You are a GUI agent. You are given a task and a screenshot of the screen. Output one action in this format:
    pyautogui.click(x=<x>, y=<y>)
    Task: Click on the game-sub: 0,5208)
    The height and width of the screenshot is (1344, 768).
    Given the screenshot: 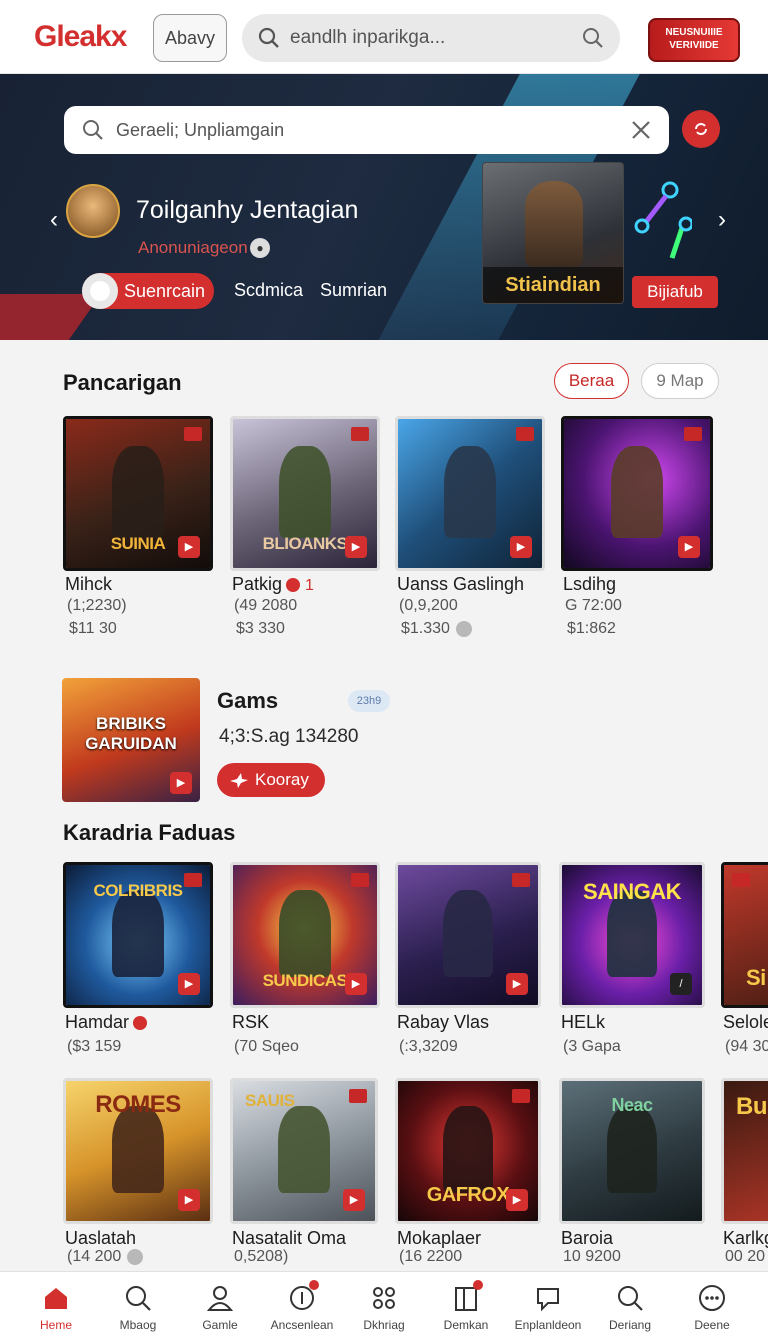 What is the action you would take?
    pyautogui.click(x=261, y=1256)
    